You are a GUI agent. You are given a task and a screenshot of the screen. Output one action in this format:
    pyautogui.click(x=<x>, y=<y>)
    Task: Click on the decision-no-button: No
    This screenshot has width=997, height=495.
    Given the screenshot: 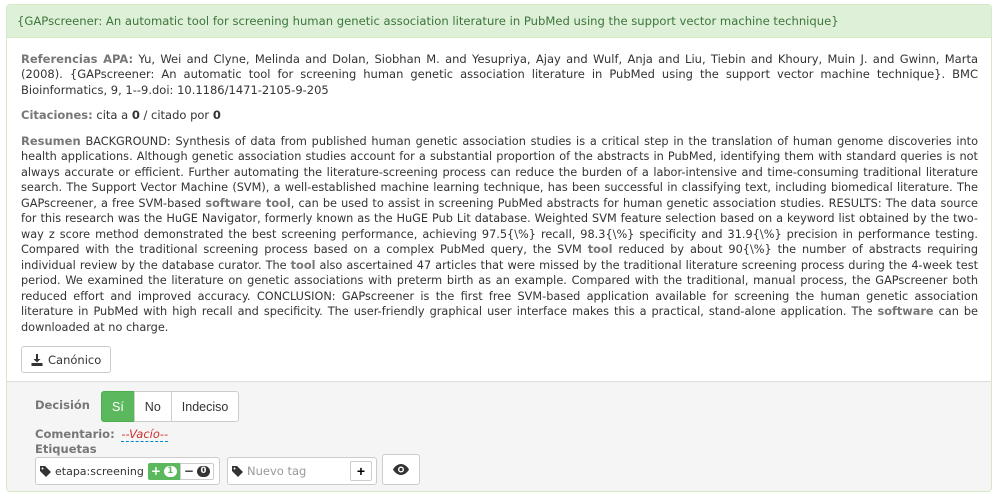 What is the action you would take?
    pyautogui.click(x=152, y=406)
    